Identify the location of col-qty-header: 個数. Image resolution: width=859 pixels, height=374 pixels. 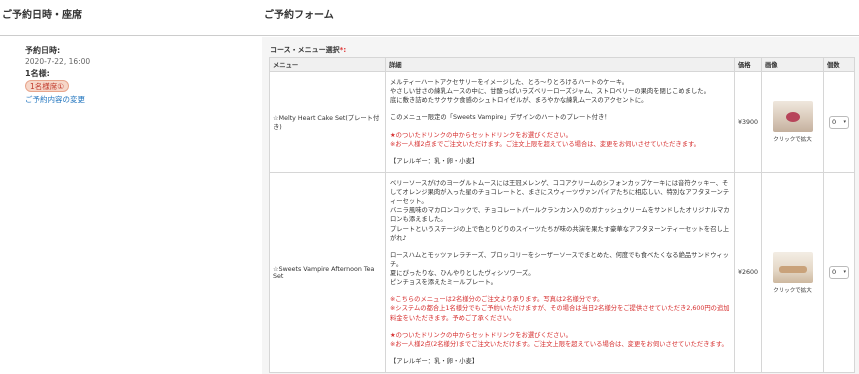
(839, 64).